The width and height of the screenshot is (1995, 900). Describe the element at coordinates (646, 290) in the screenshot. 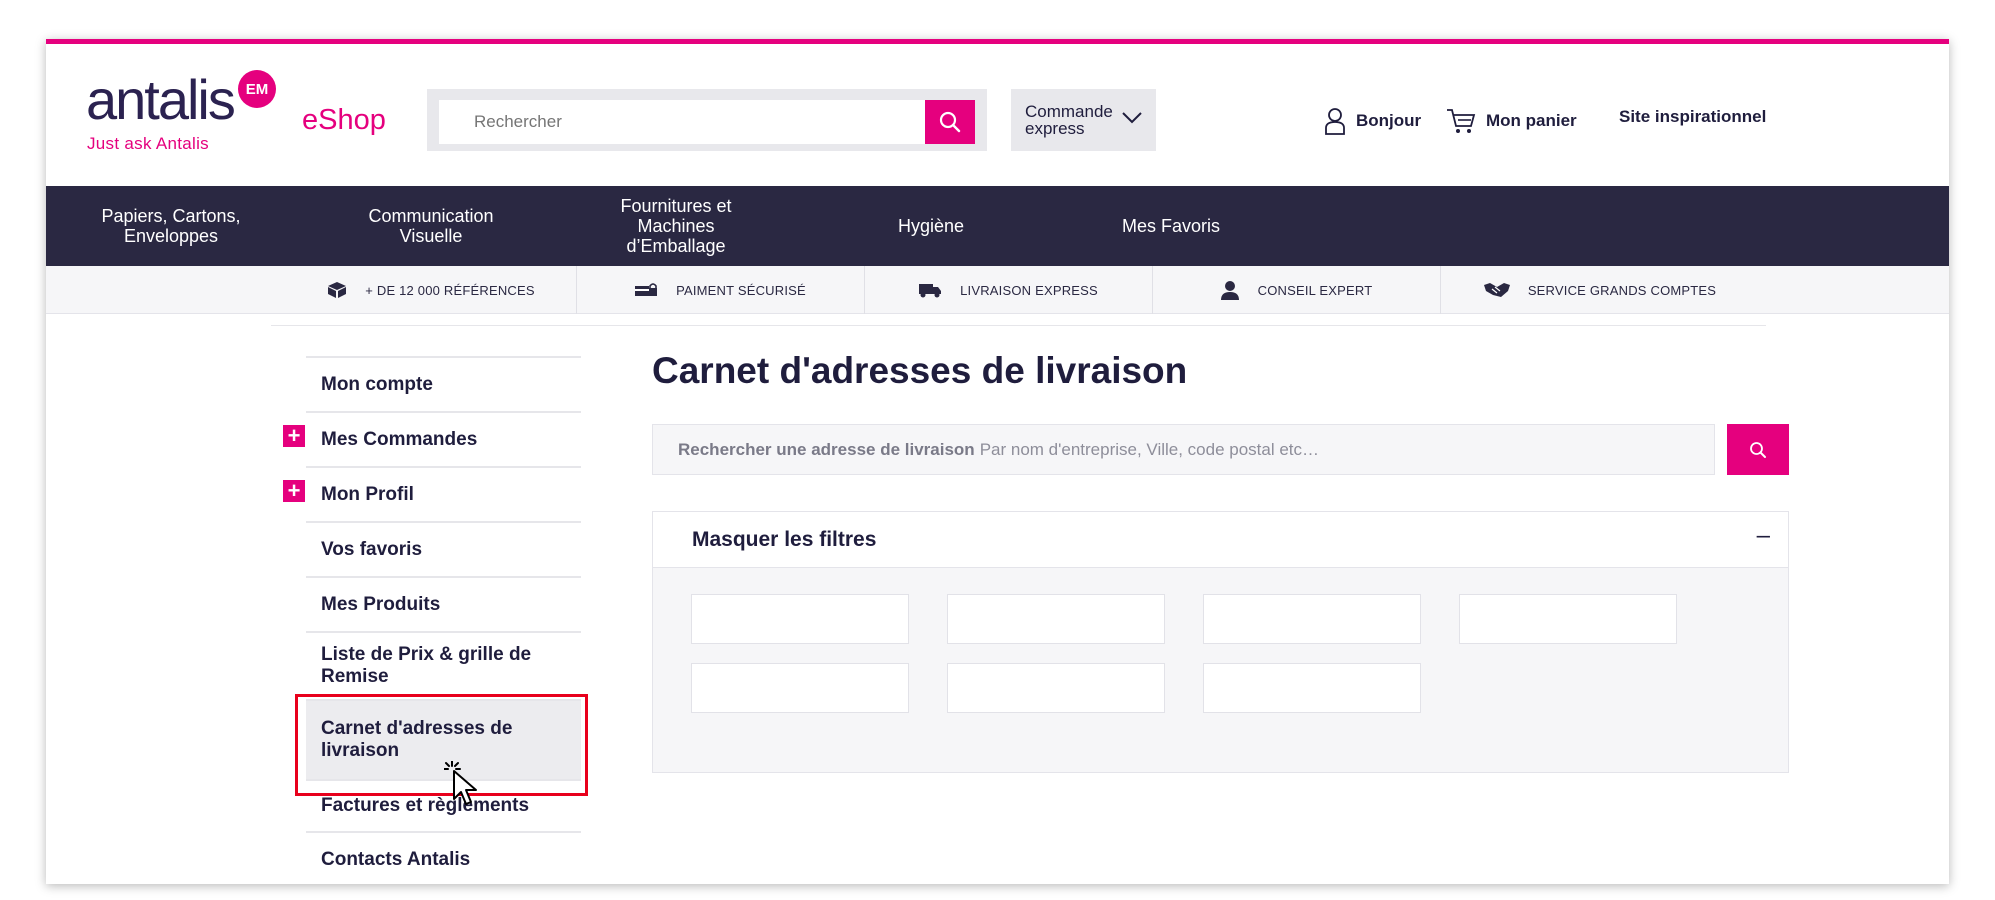

I see `secure-card-icon` at that location.